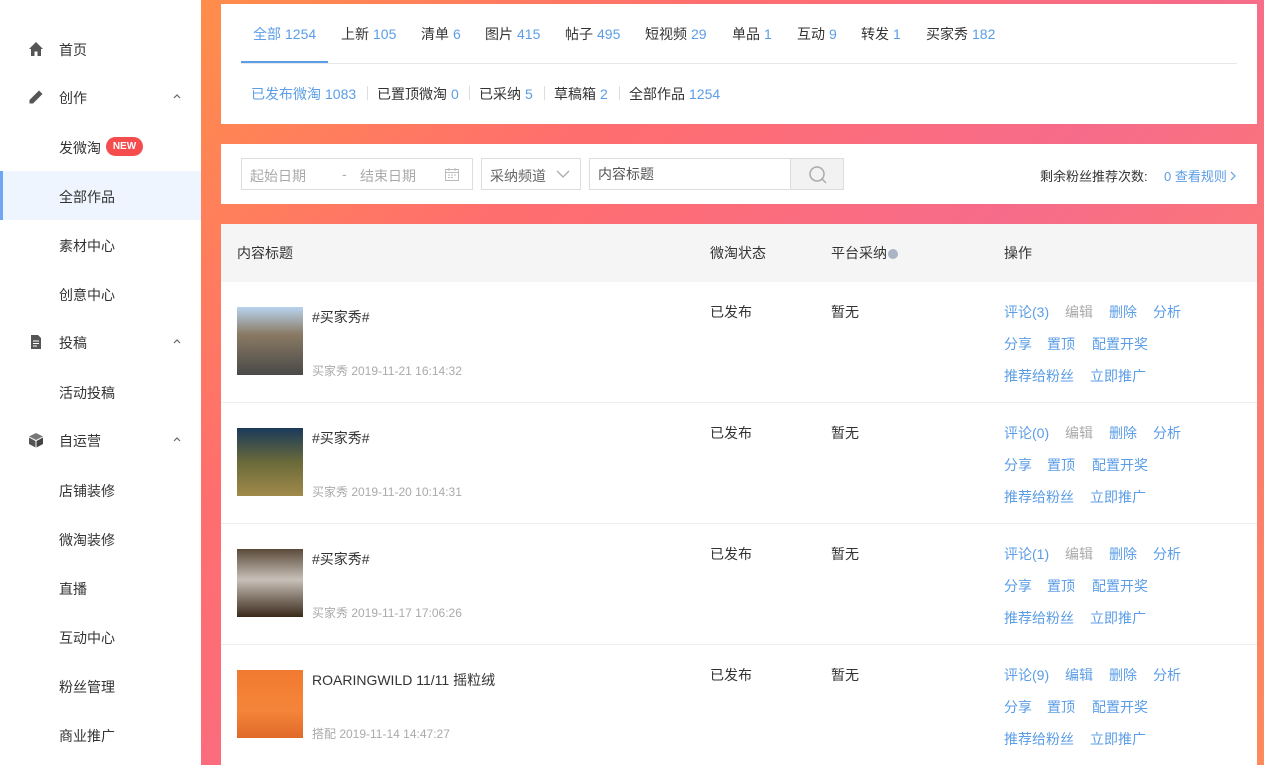  Describe the element at coordinates (87, 687) in the screenshot. I see `sidebar-item-label: 粉丝管理` at that location.